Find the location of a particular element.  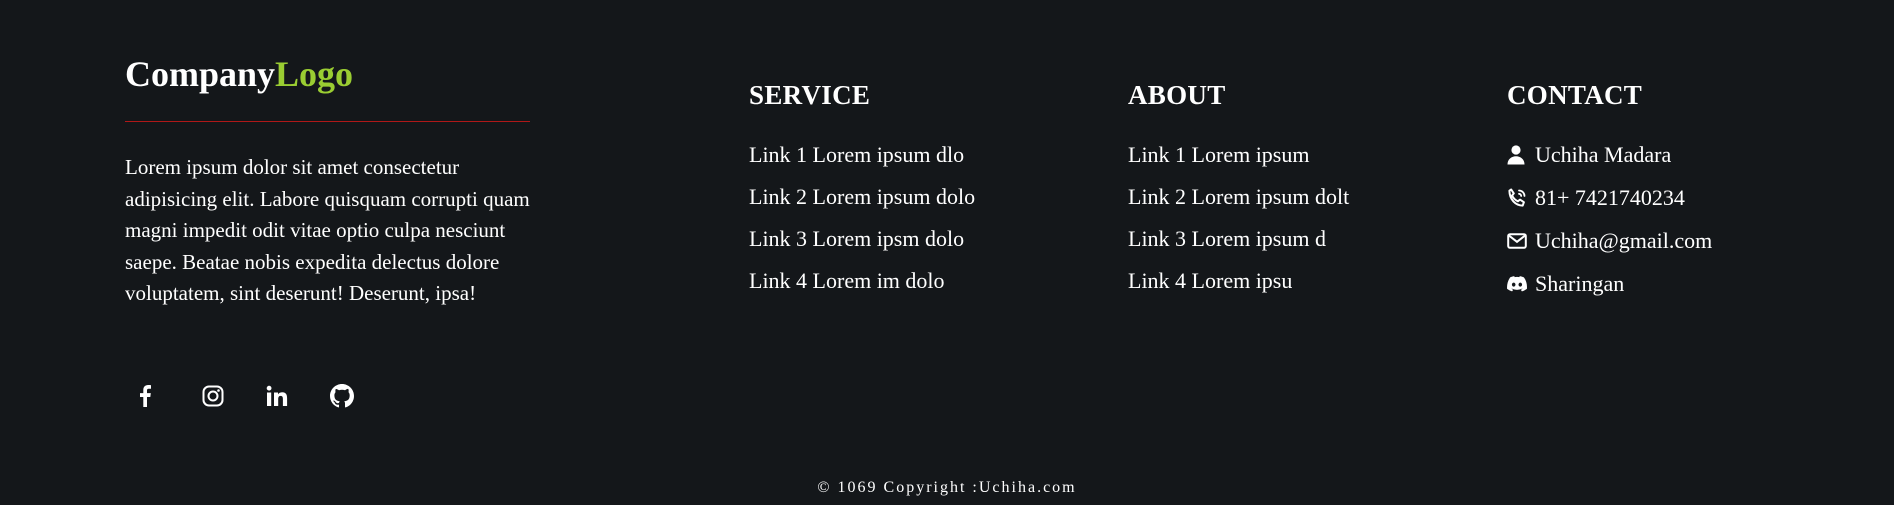

contact-email: Uchiha@gmail.com is located at coordinates (1609, 241).